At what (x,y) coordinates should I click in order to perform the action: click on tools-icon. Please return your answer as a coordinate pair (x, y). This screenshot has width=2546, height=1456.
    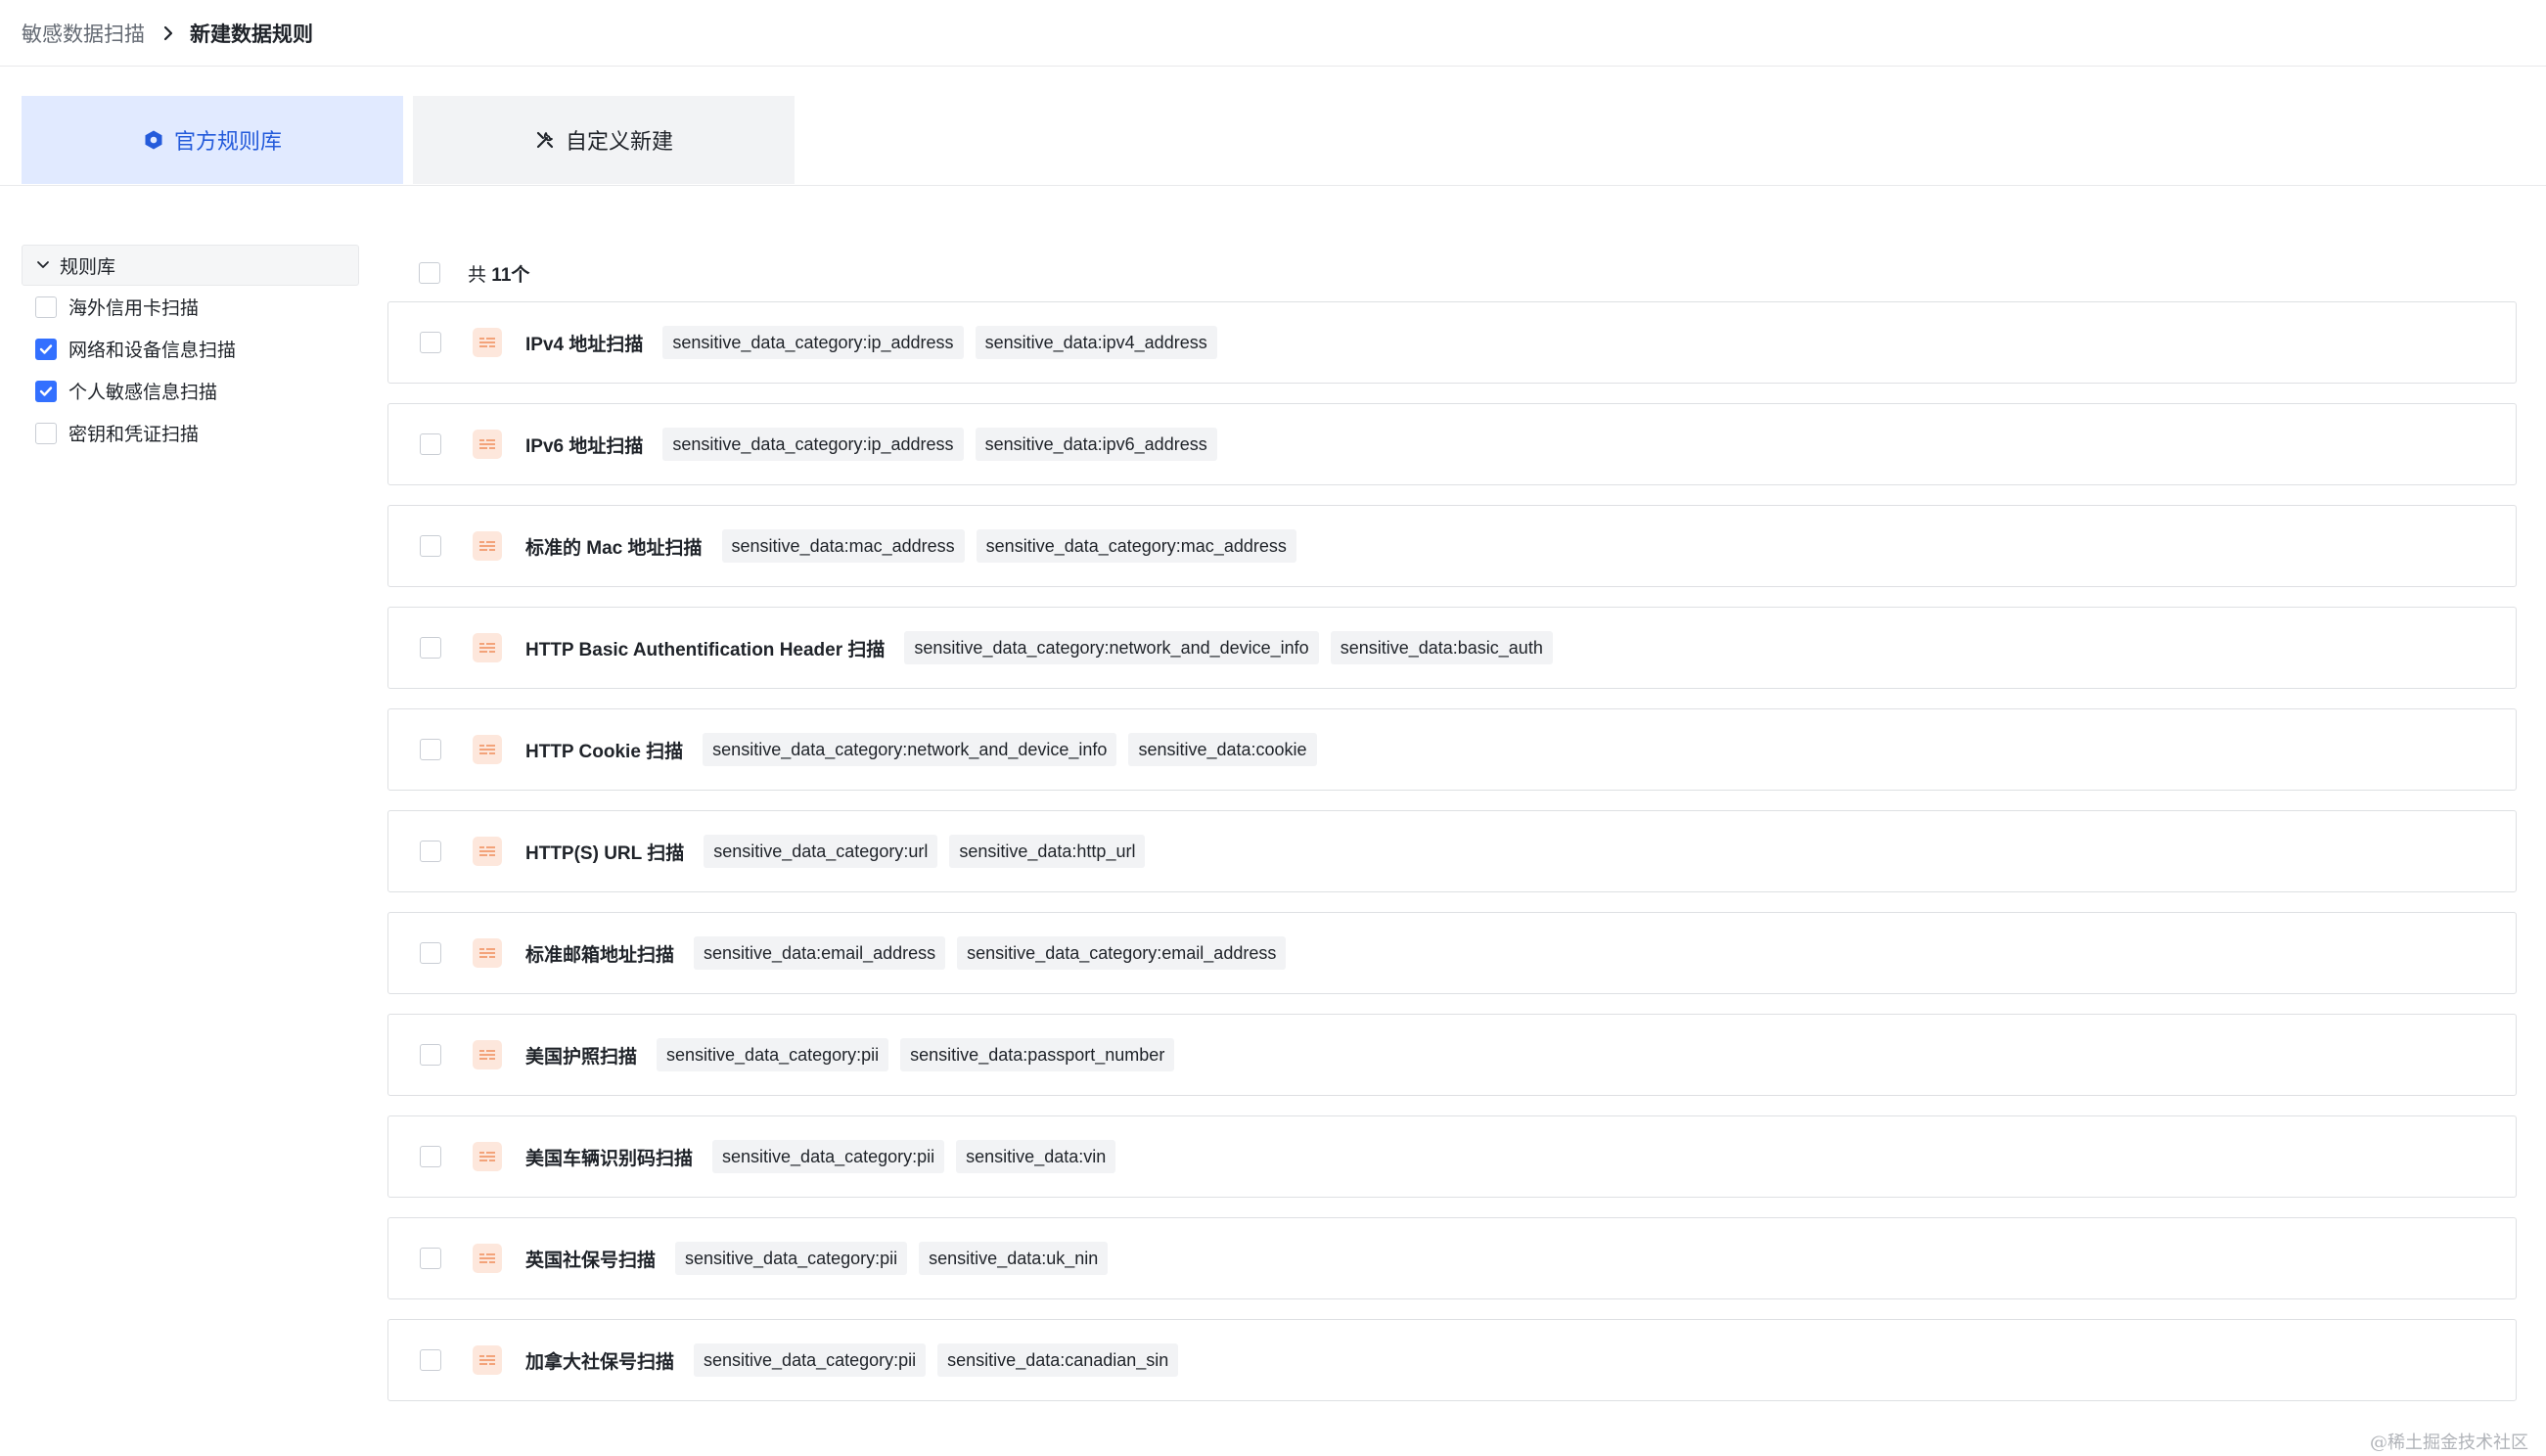
    Looking at the image, I should click on (545, 140).